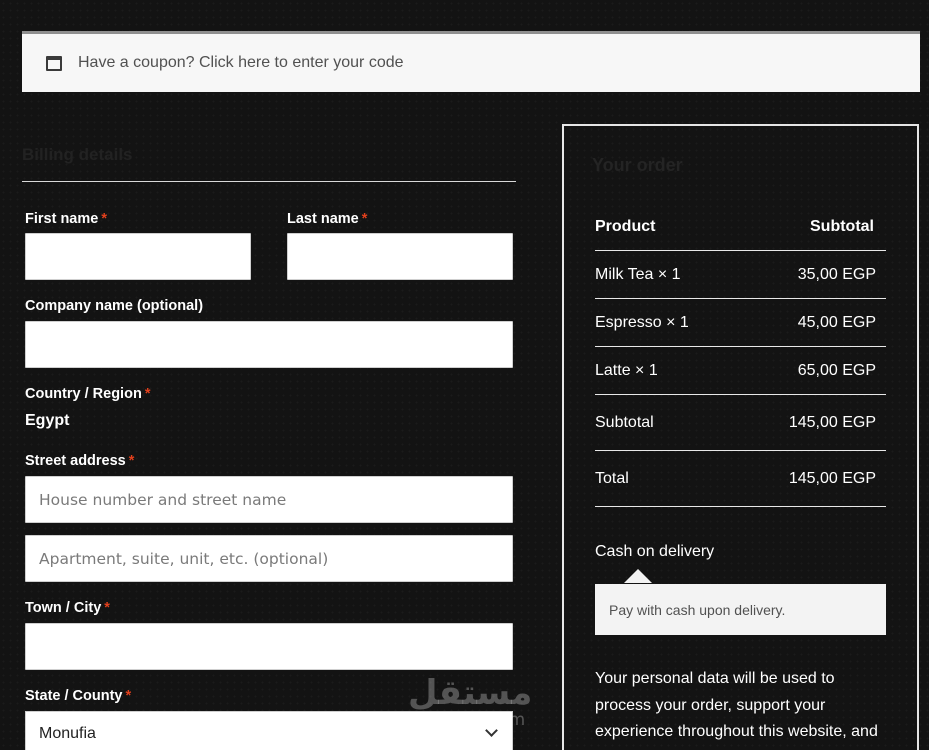  Describe the element at coordinates (836, 274) in the screenshot. I see `order-item-price: 35,00 EGP` at that location.